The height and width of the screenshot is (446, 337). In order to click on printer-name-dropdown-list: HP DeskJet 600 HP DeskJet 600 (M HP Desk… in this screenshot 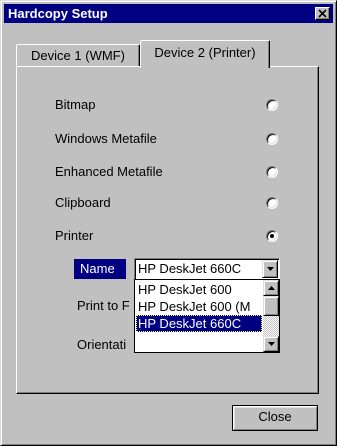, I will do `click(207, 316)`.